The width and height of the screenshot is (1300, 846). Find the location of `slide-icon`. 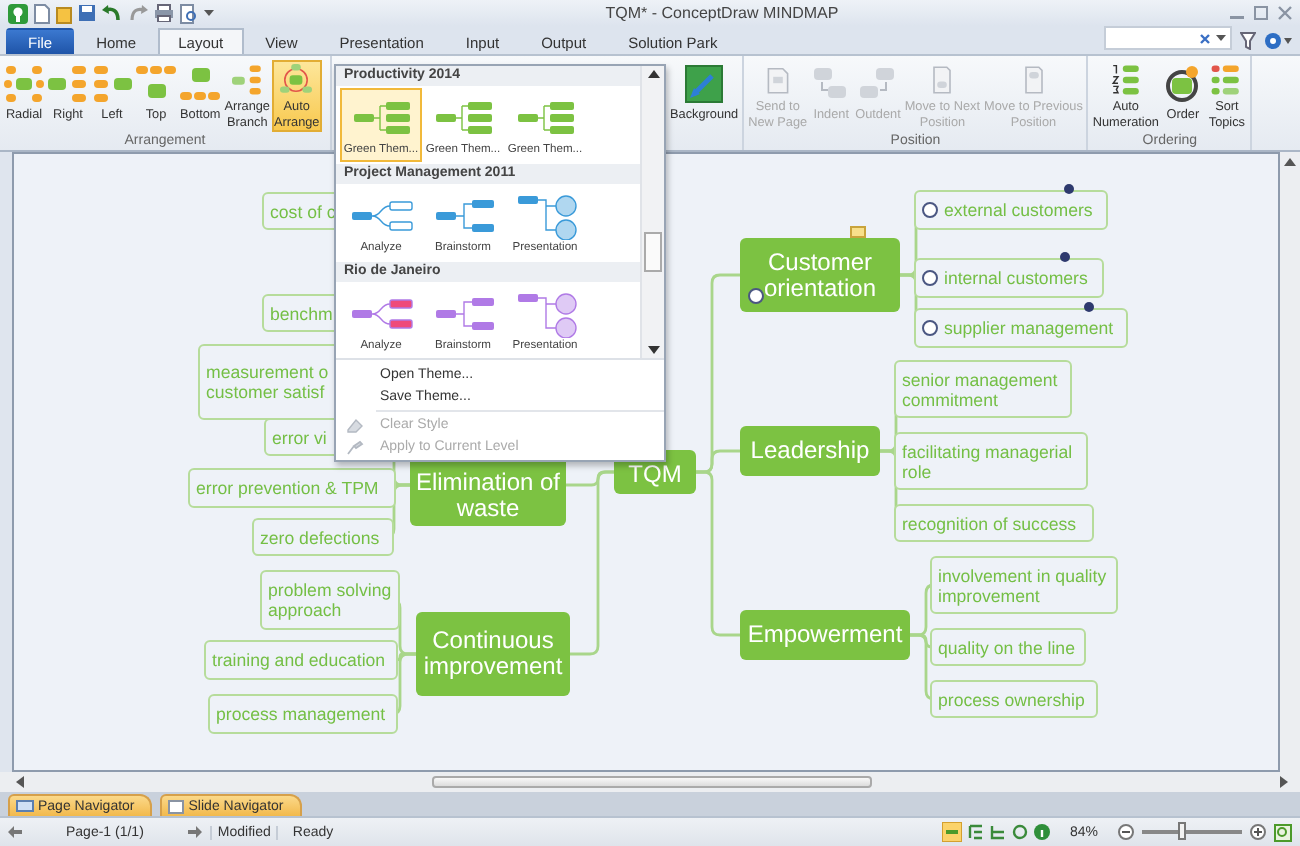

slide-icon is located at coordinates (176, 806).